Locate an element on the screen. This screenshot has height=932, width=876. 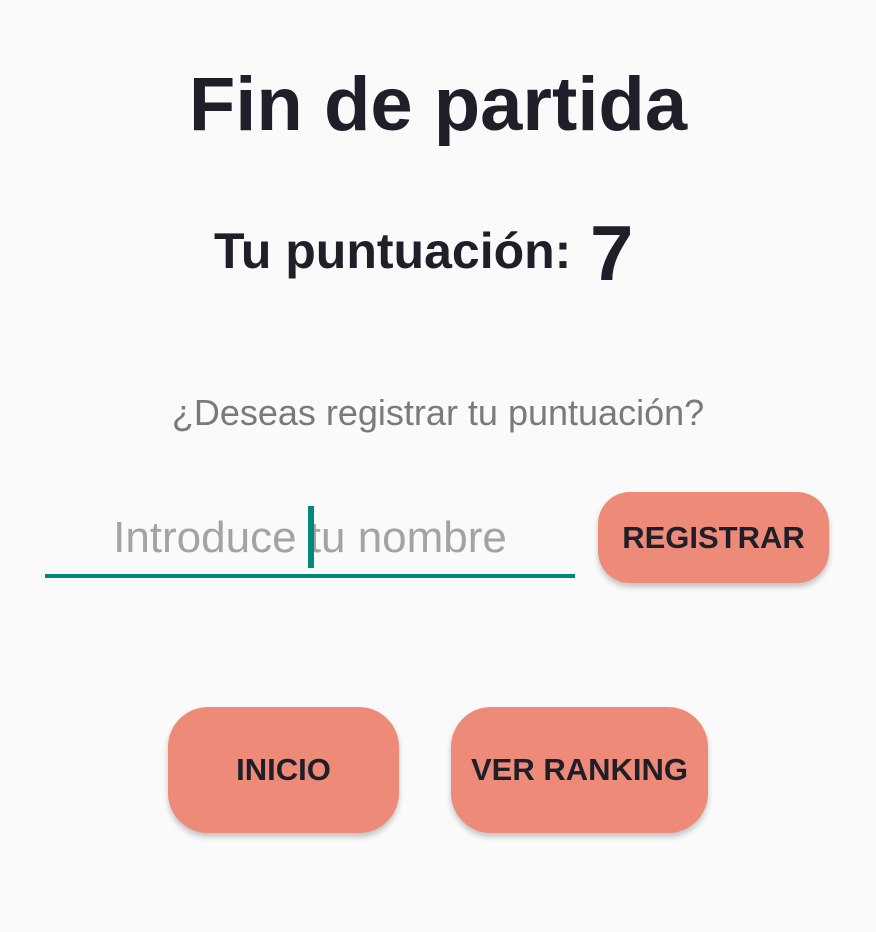
page-title: Fin de partida is located at coordinates (438, 104).